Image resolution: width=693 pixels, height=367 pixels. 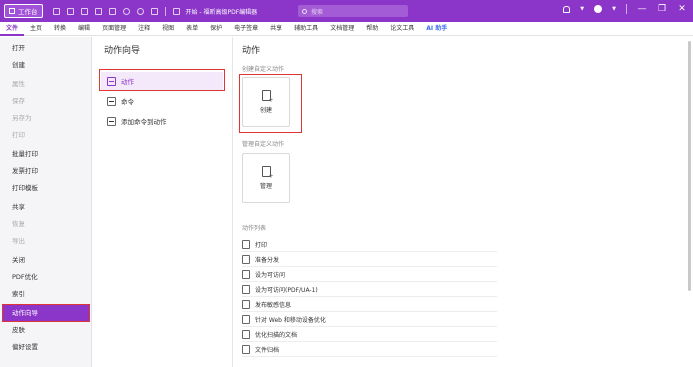 What do you see at coordinates (46, 154) in the screenshot?
I see `nav-item: 批量打印` at bounding box center [46, 154].